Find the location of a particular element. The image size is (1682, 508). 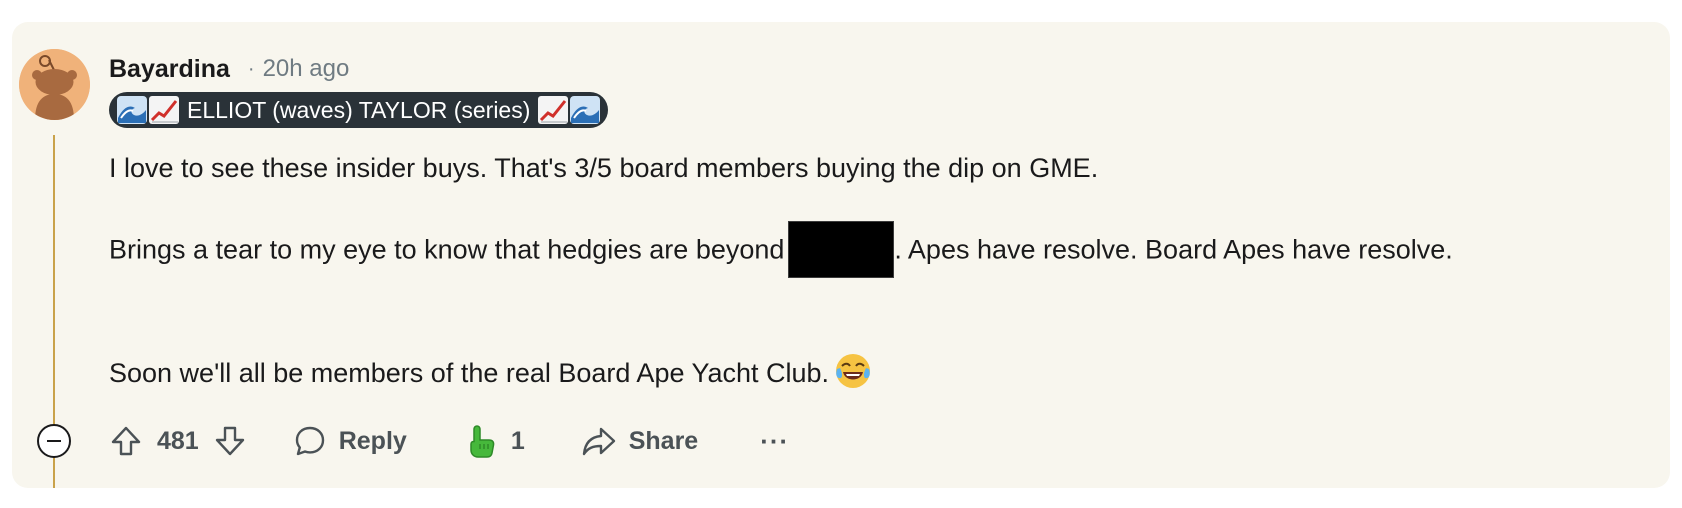

user-flair: ELLIOT (waves) TAYLOR (series) is located at coordinates (359, 110).